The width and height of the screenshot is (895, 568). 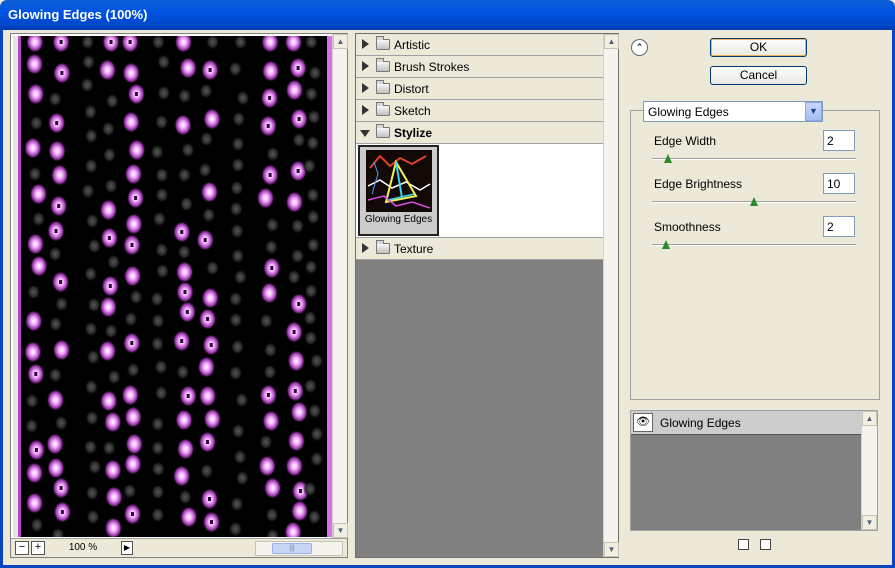 What do you see at coordinates (688, 112) in the screenshot?
I see `filter-select-value: Glowing Edges` at bounding box center [688, 112].